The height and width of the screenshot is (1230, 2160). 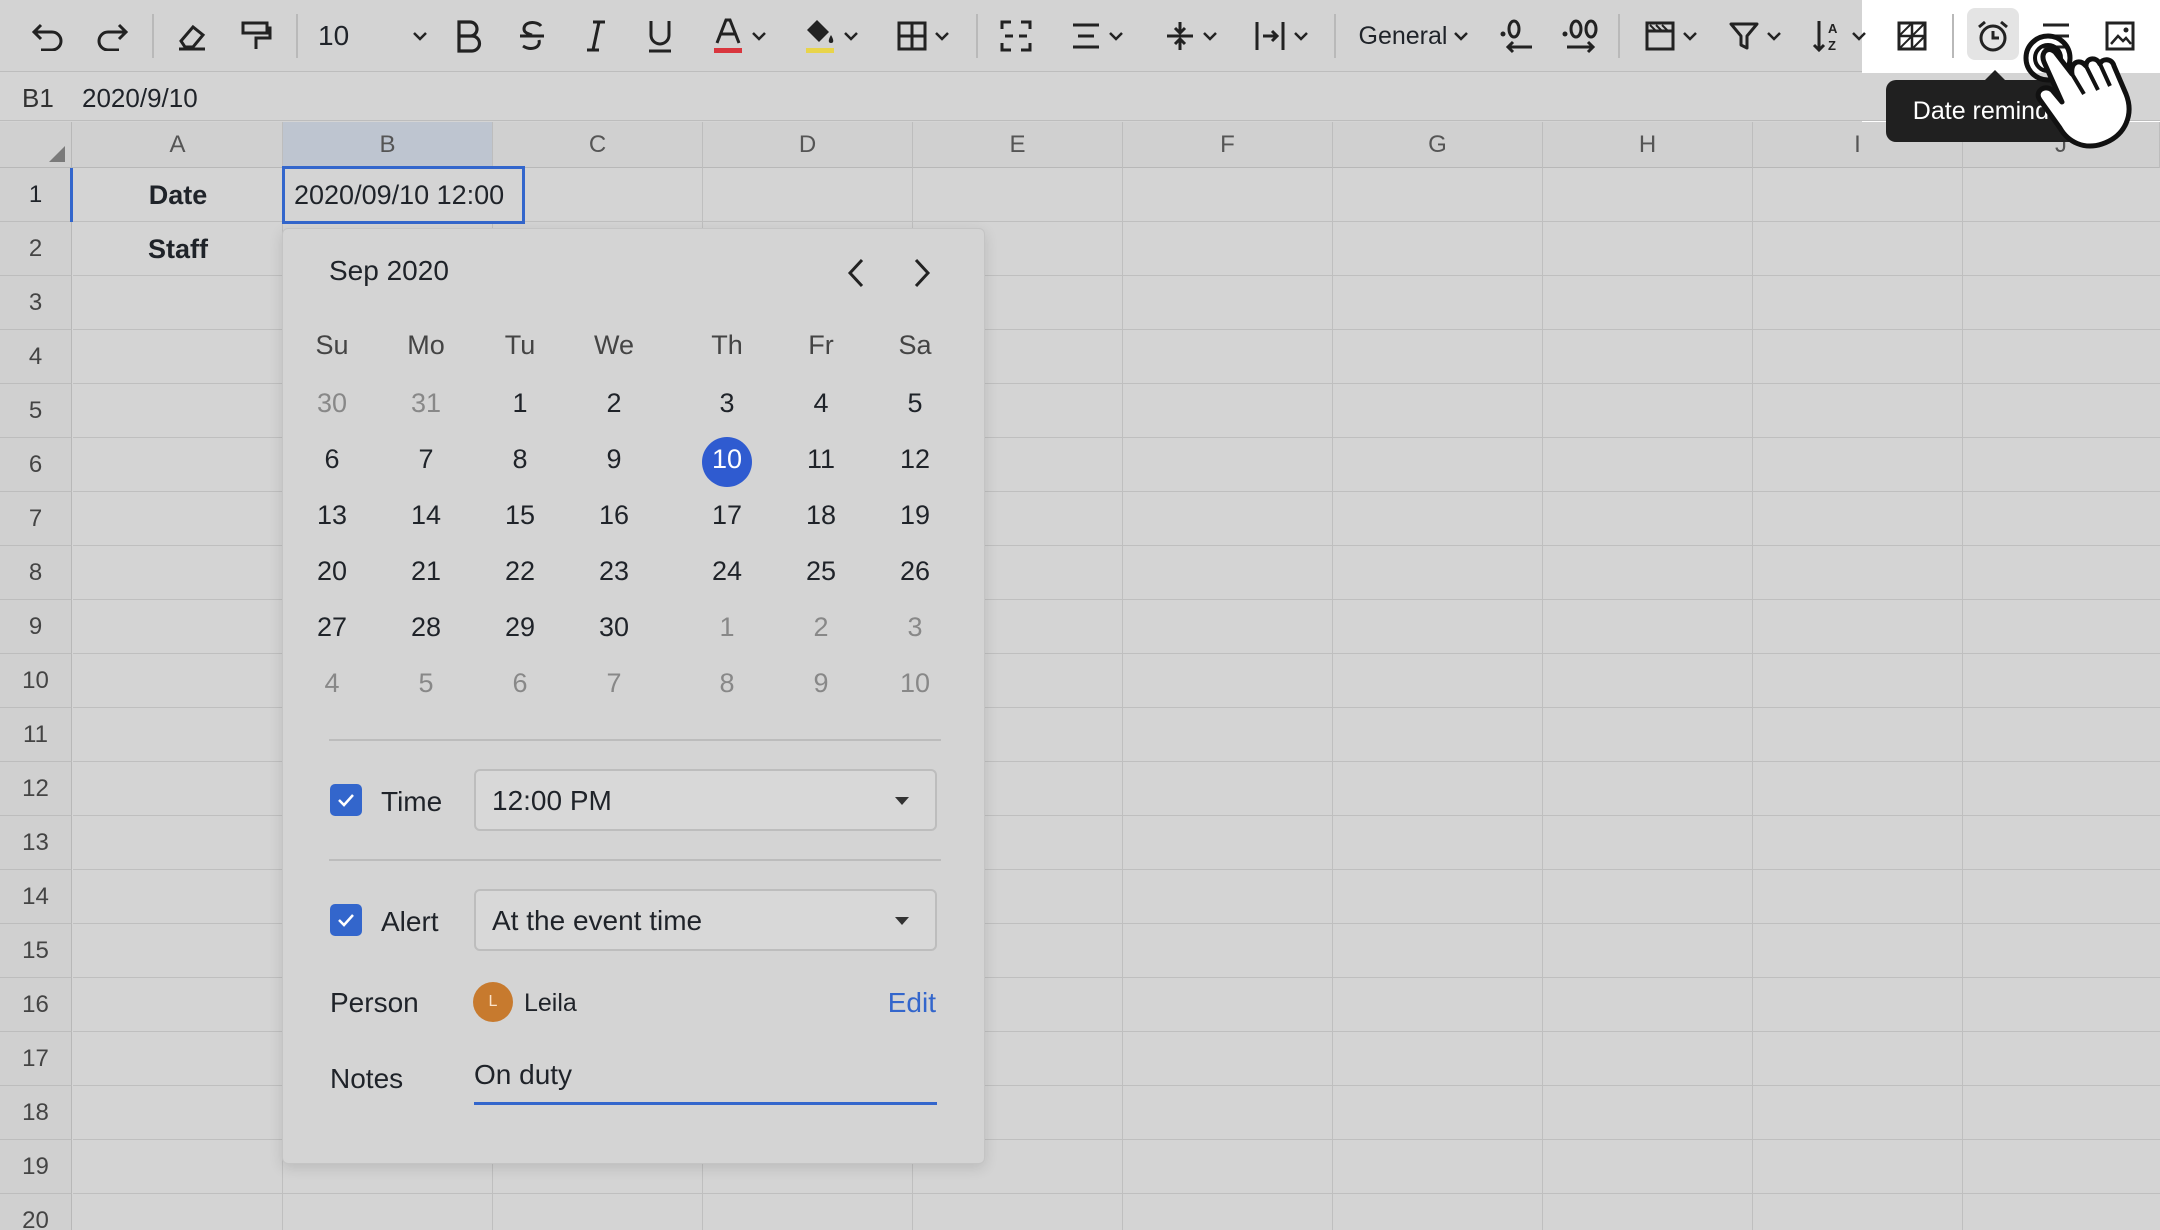 I want to click on column-header-h: H, so click(x=1648, y=145).